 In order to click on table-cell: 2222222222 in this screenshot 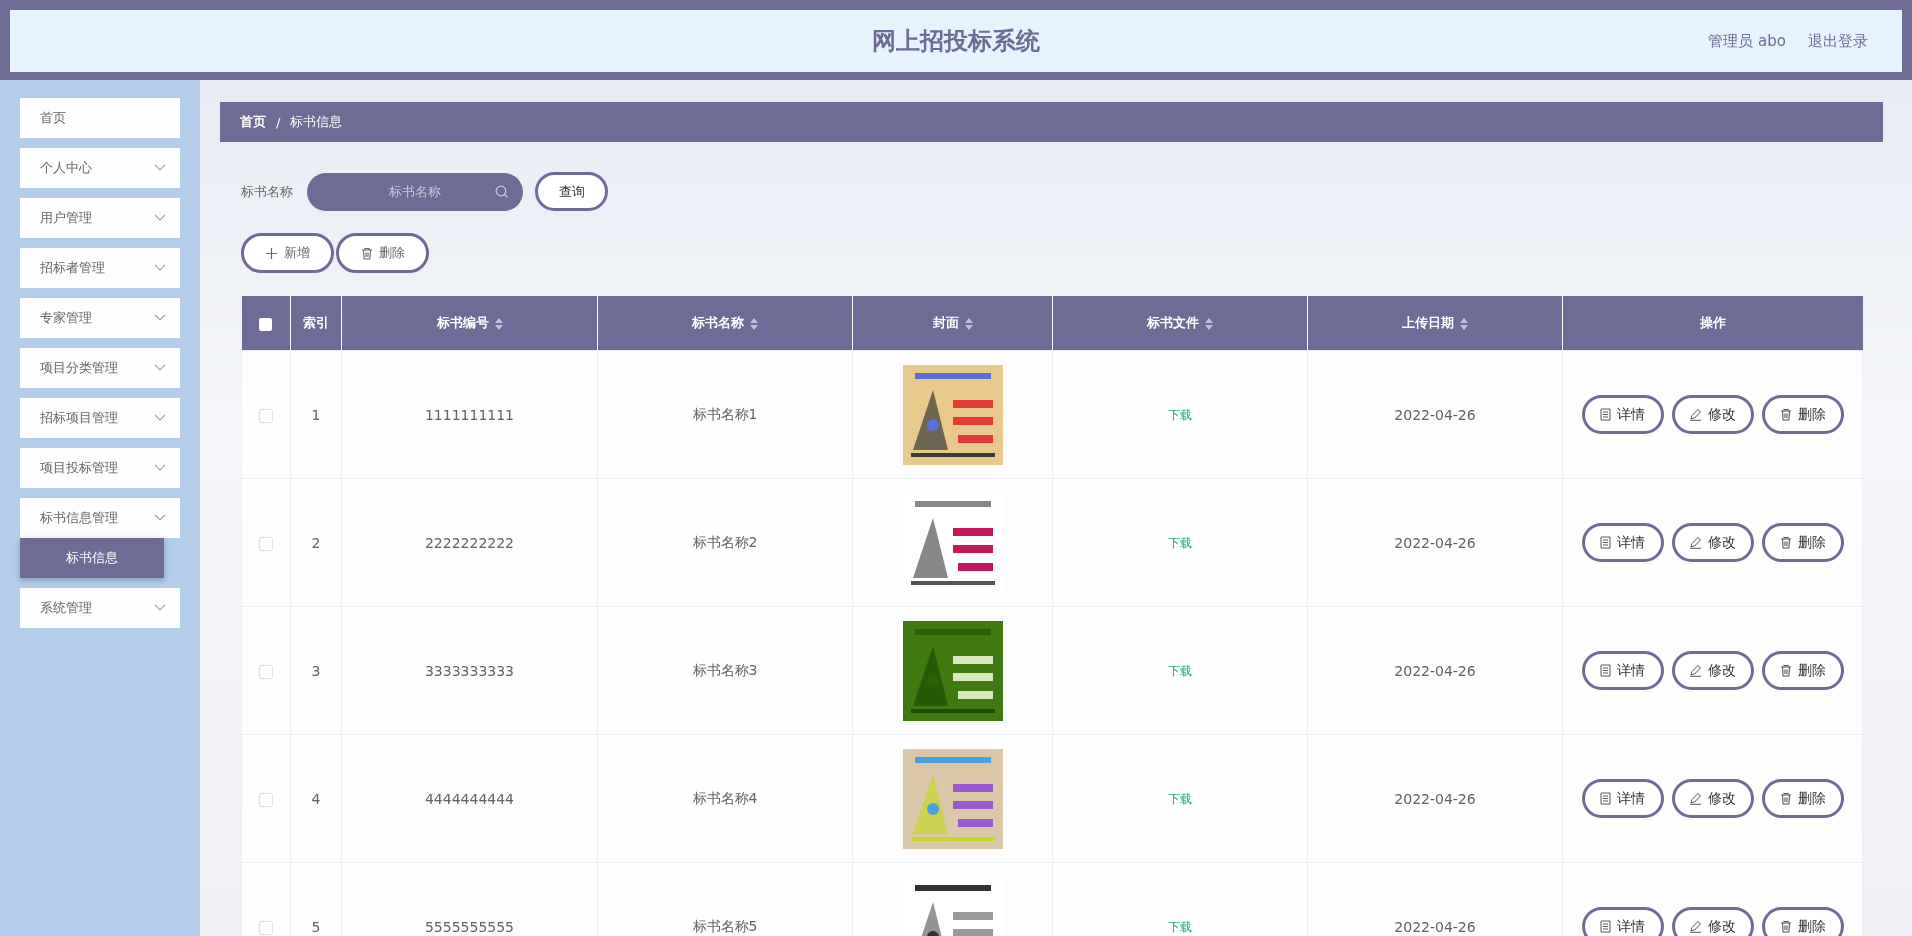, I will do `click(469, 542)`.